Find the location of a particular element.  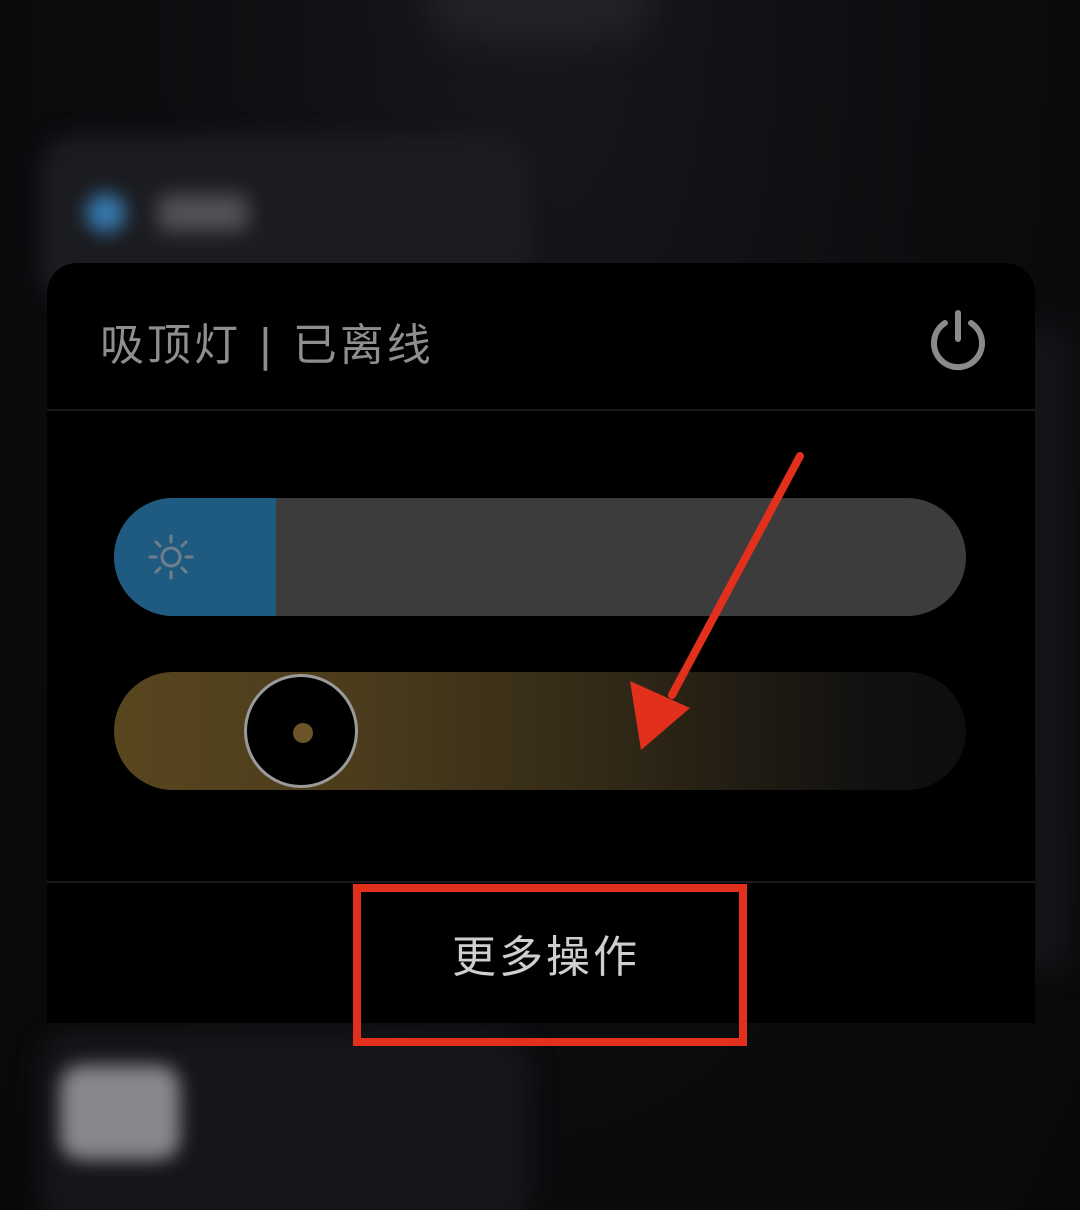

brightness-fill is located at coordinates (195, 557).